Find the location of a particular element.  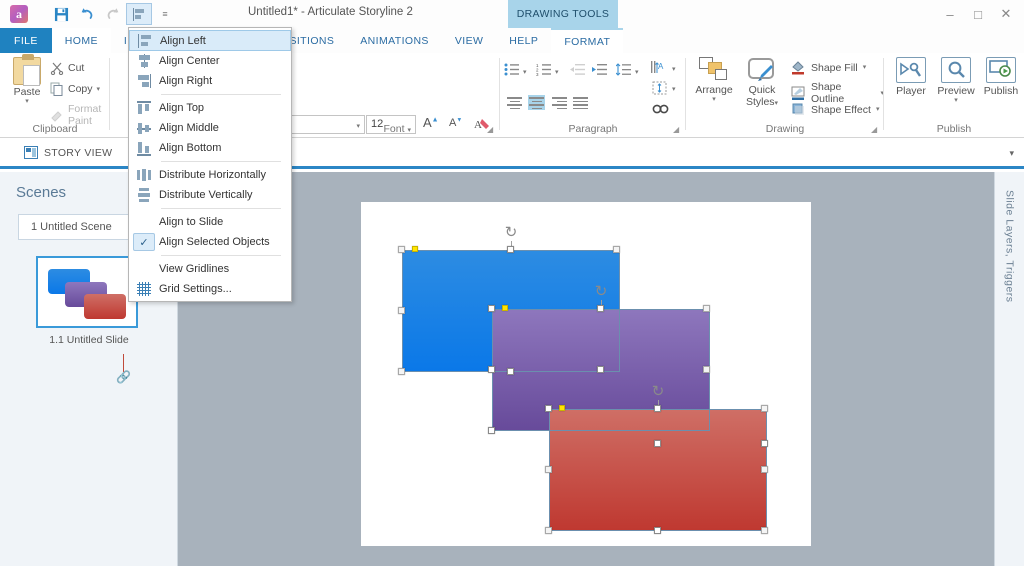

paste-dropdown-caret: ▾ is located at coordinates (27, 101).